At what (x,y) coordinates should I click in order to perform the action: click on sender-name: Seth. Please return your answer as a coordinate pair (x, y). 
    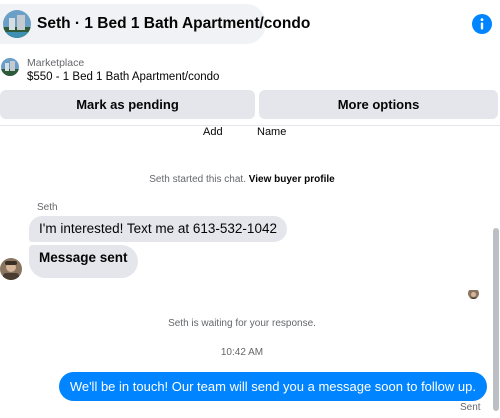
    Looking at the image, I should click on (47, 207).